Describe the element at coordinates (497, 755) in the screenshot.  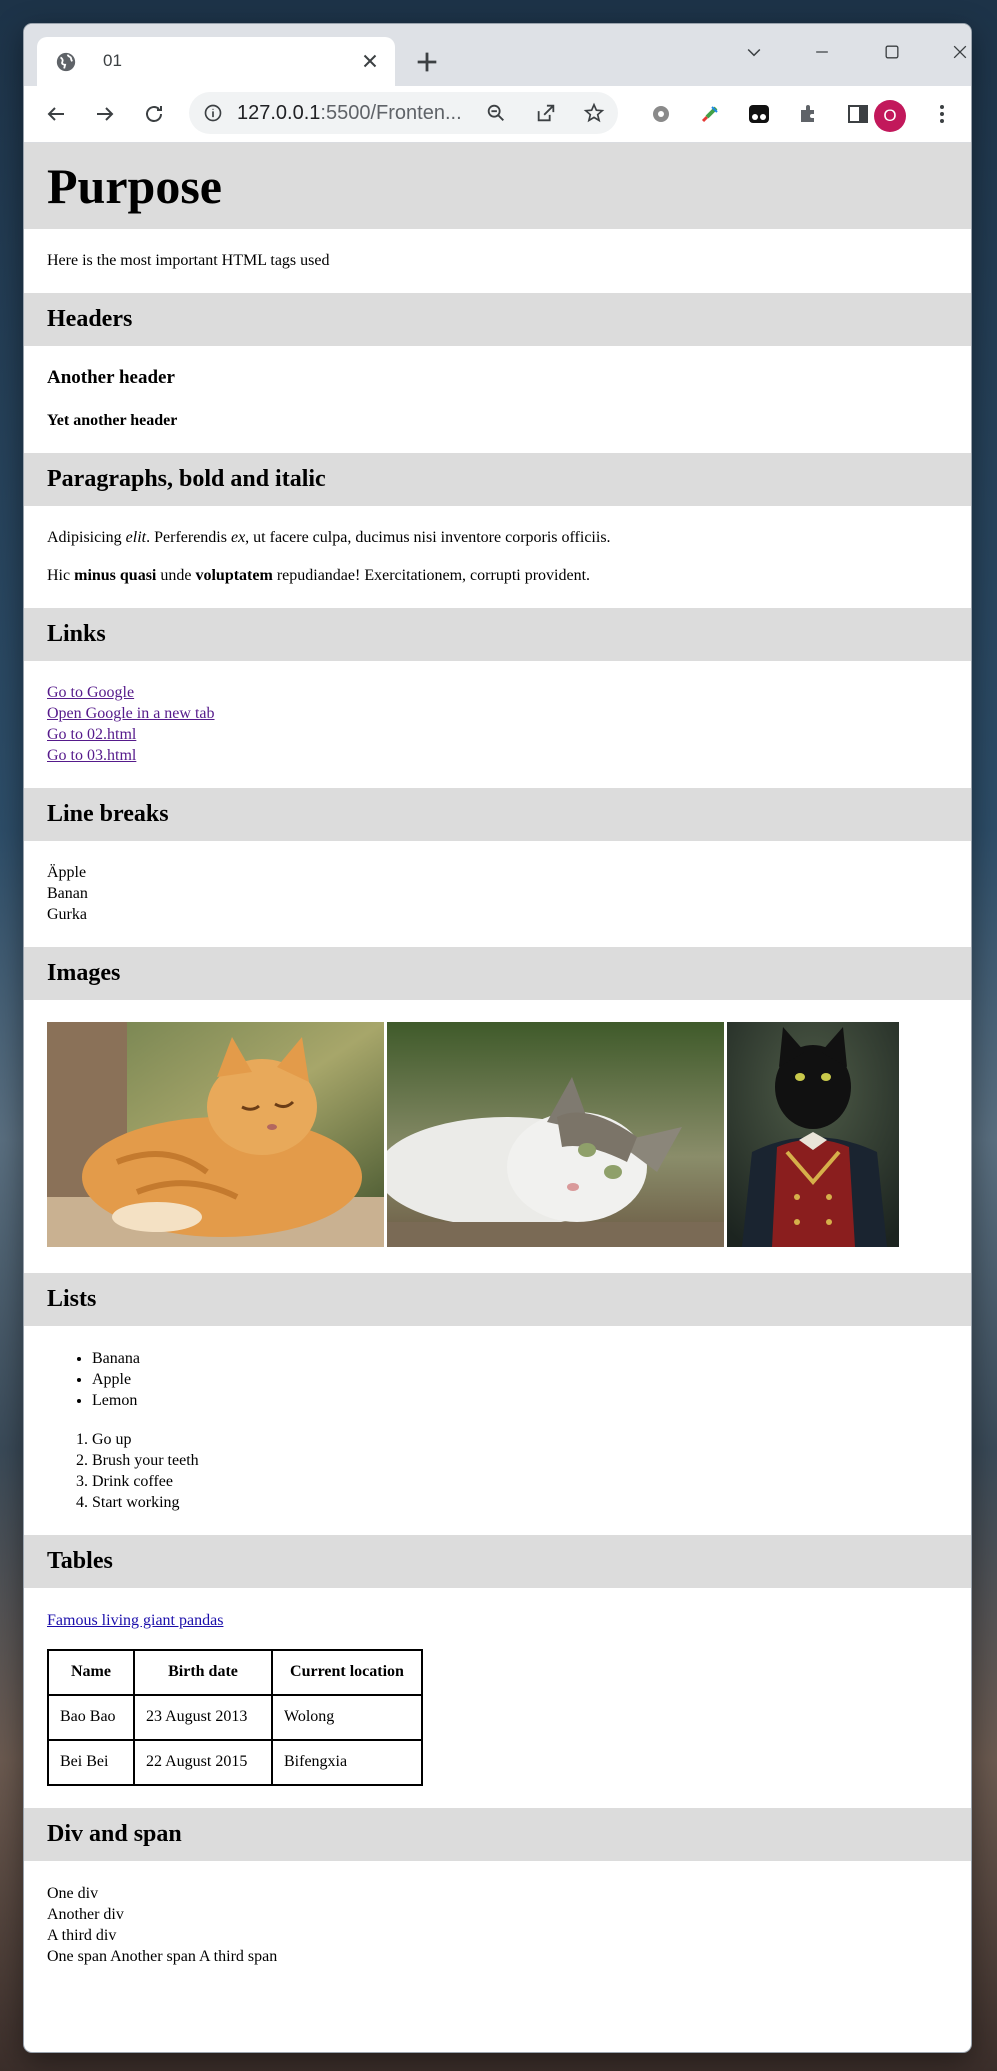
I see `link-03-html: Go to 03.html` at that location.